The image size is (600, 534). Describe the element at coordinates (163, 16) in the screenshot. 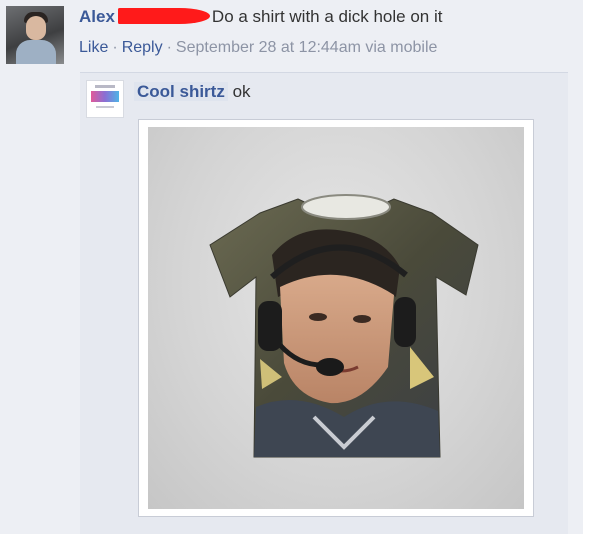

I see `redaction-mark` at that location.